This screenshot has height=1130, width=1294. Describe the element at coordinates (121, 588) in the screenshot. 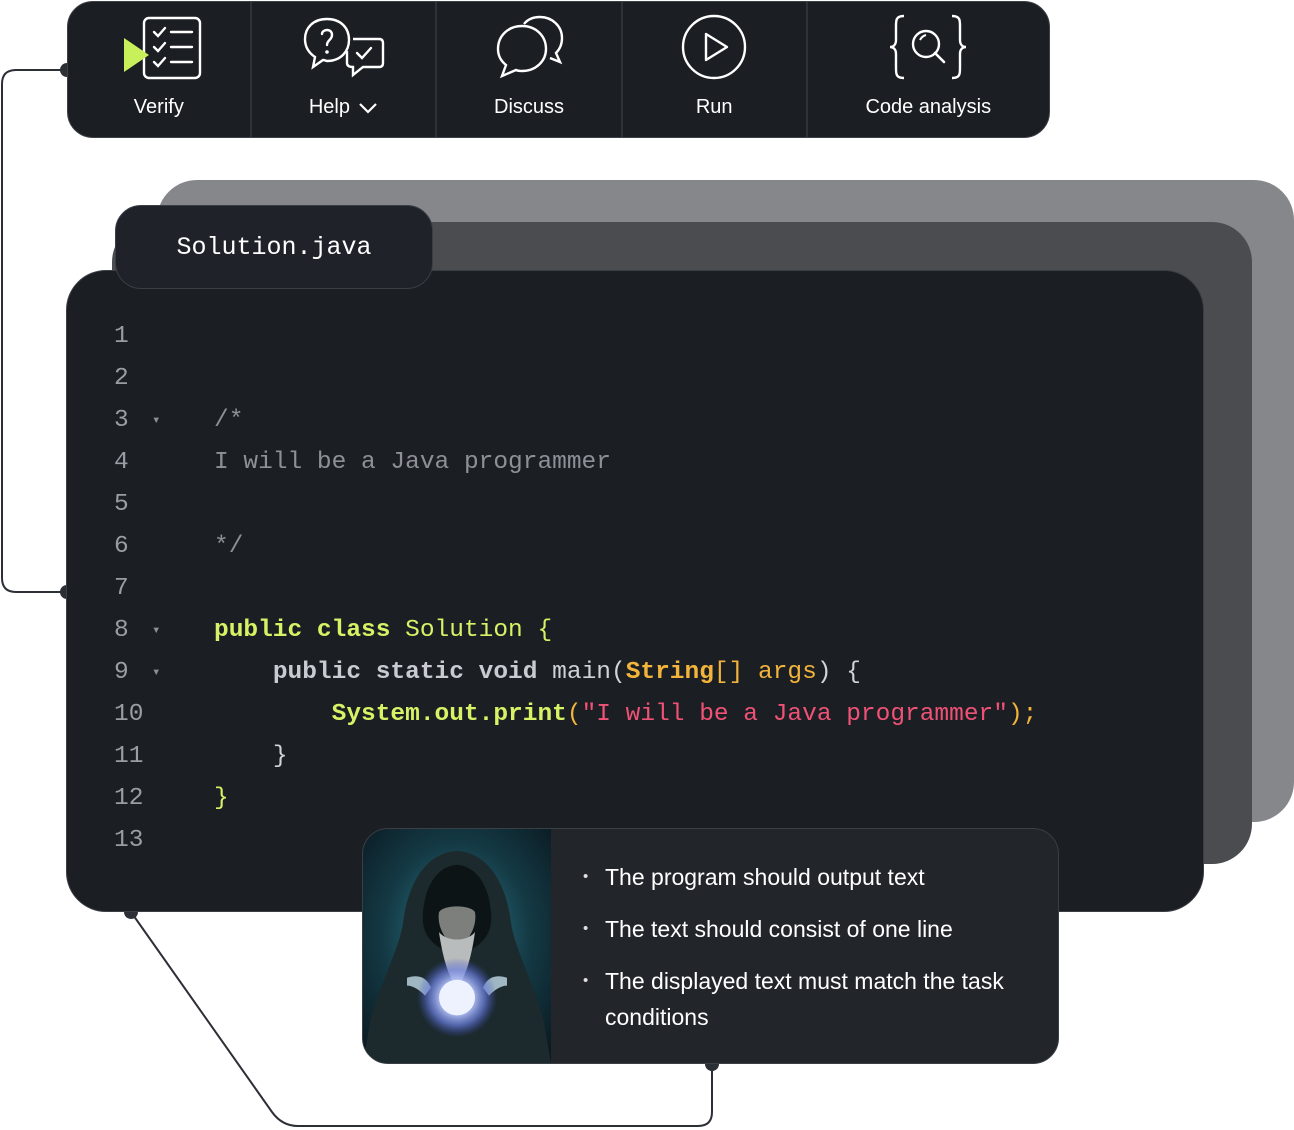

I see `line-number: 7` at that location.